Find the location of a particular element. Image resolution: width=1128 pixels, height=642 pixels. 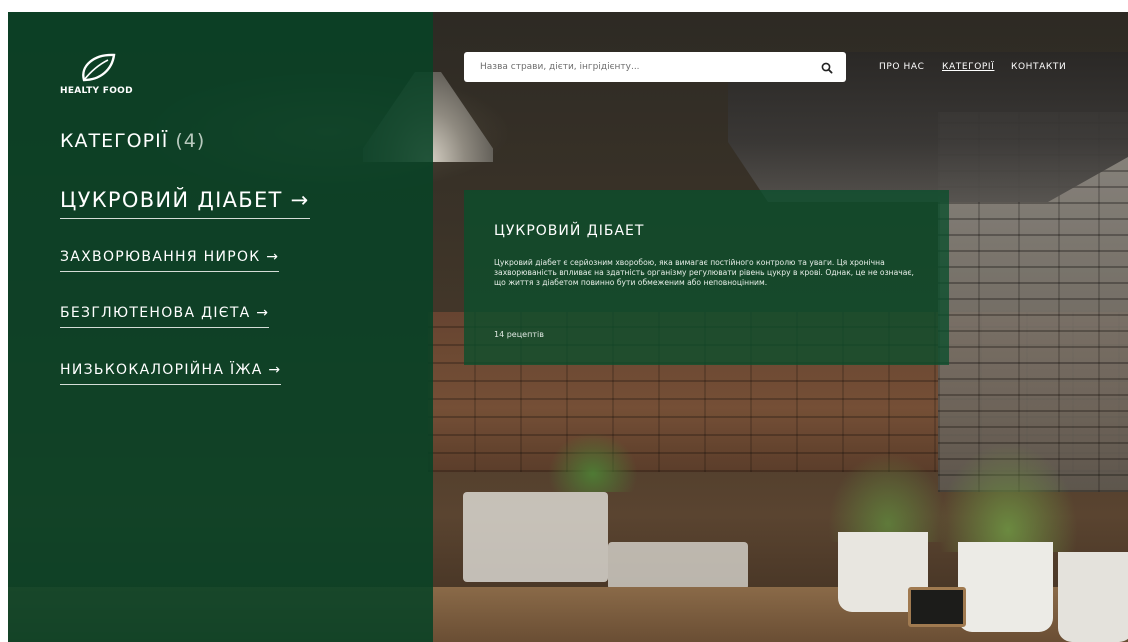

page-title: КАТЕГОРІЇ (4) is located at coordinates (132, 141).